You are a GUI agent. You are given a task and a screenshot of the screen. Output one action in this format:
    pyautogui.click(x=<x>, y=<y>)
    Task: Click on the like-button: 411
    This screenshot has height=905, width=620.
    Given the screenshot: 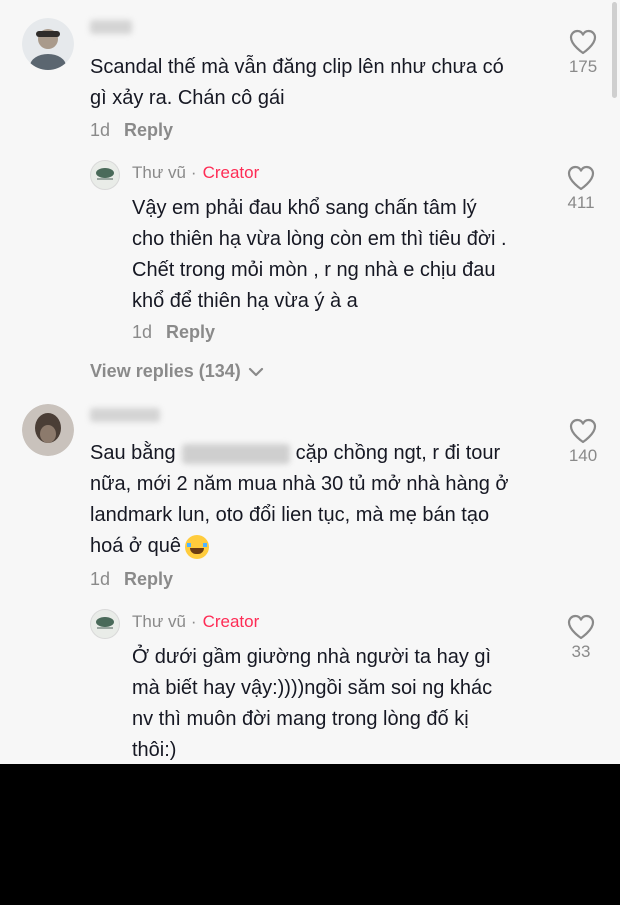 What is the action you would take?
    pyautogui.click(x=581, y=189)
    